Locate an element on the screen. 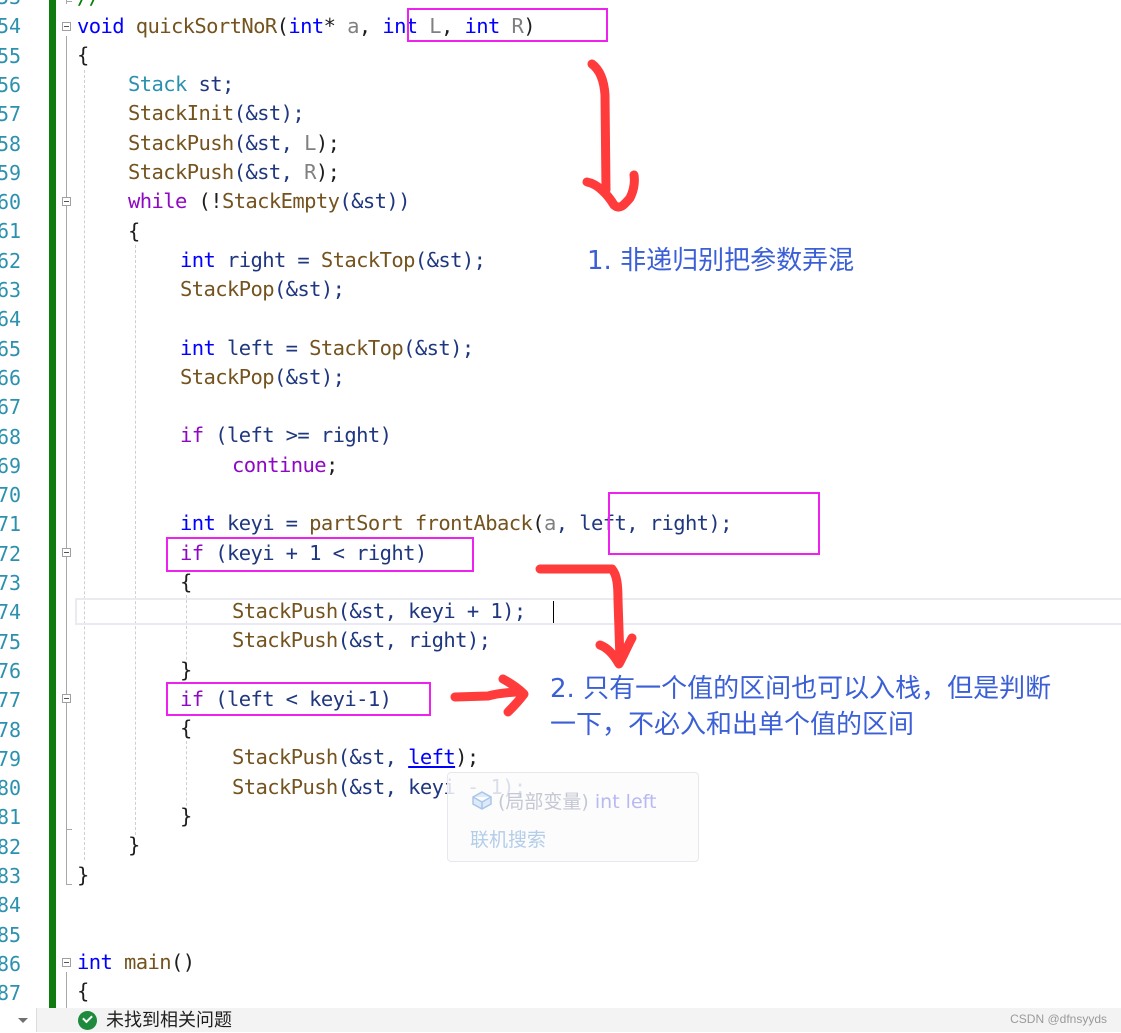  tooltip-signature: int left is located at coordinates (625, 802).